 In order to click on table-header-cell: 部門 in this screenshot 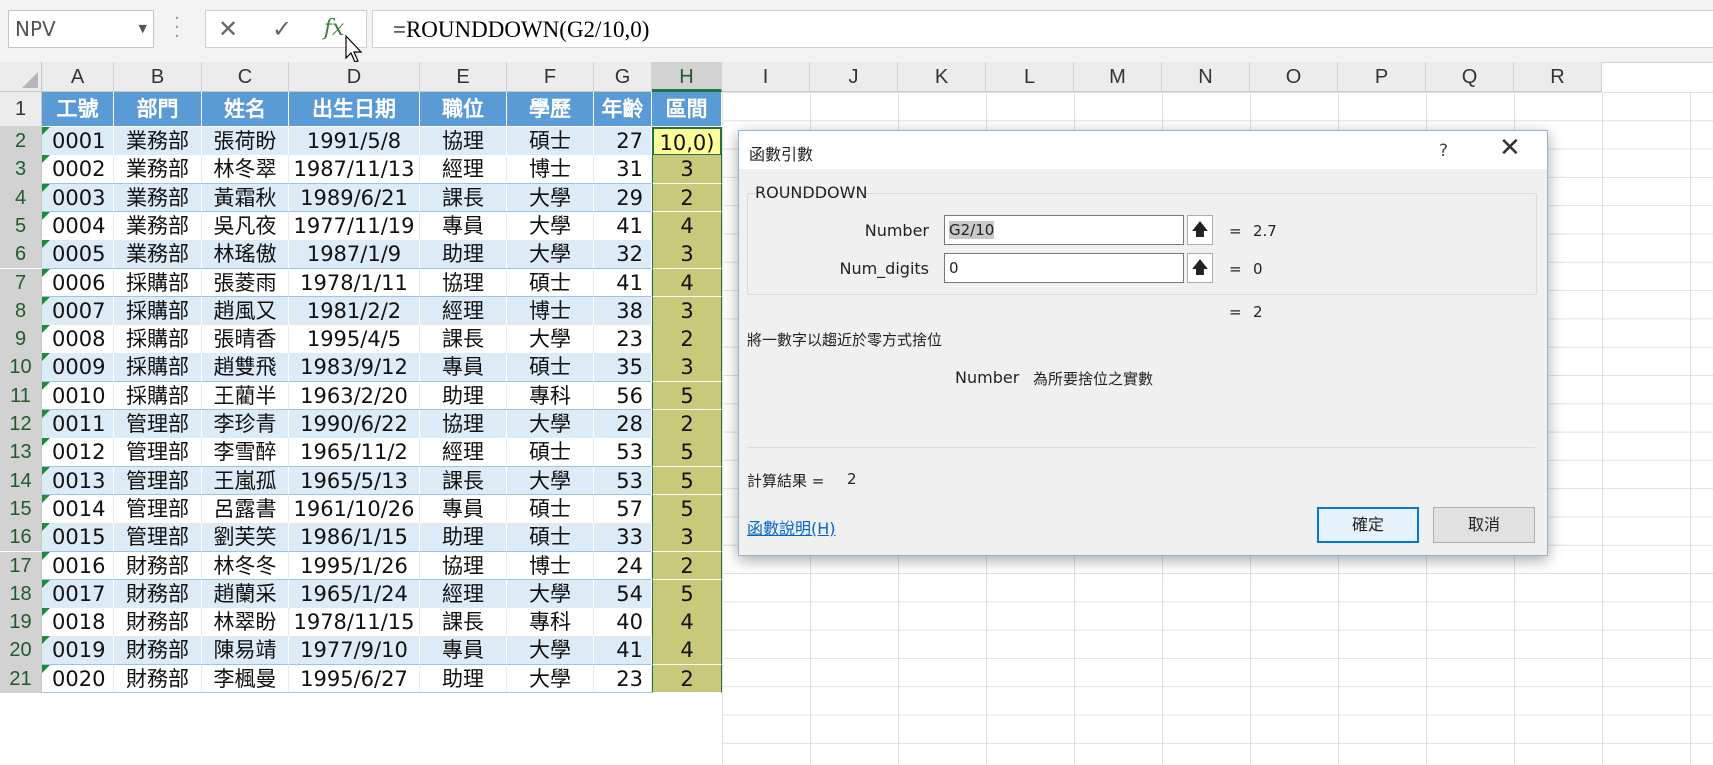, I will do `click(158, 109)`.